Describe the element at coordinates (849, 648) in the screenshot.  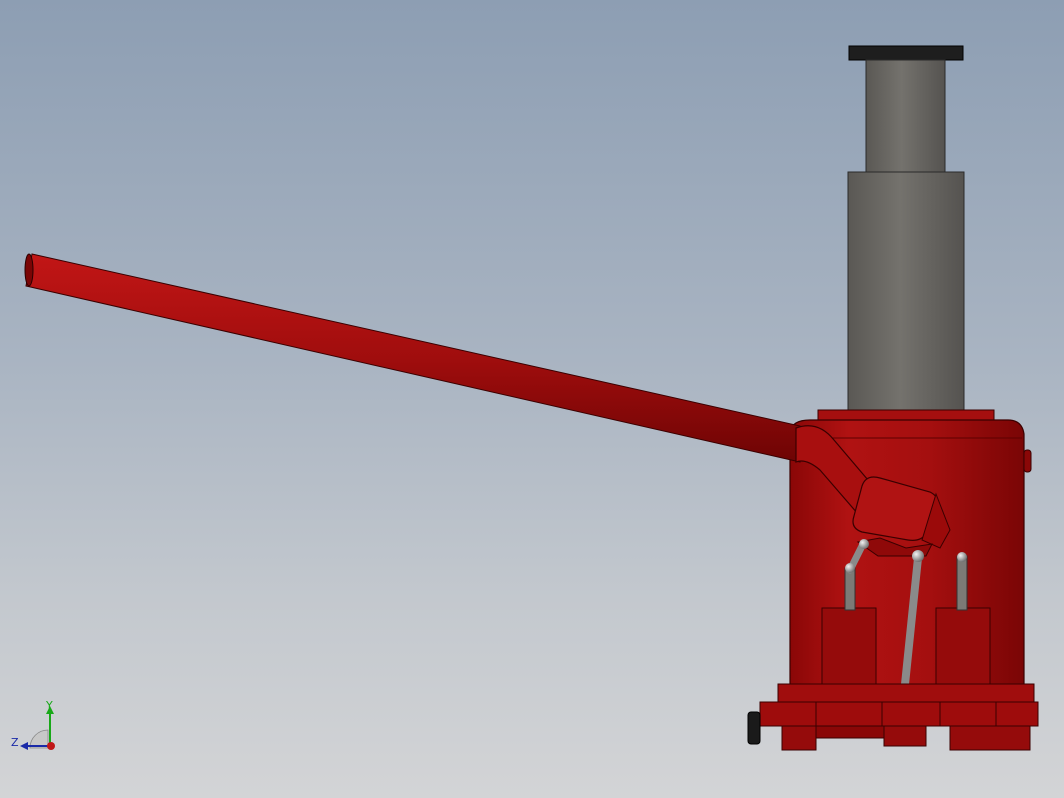
I see `pump-cylinder-left` at that location.